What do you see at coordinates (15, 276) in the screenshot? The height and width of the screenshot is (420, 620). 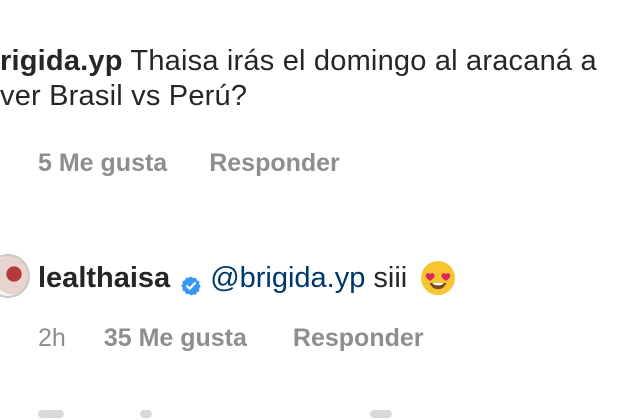 I see `avatar` at bounding box center [15, 276].